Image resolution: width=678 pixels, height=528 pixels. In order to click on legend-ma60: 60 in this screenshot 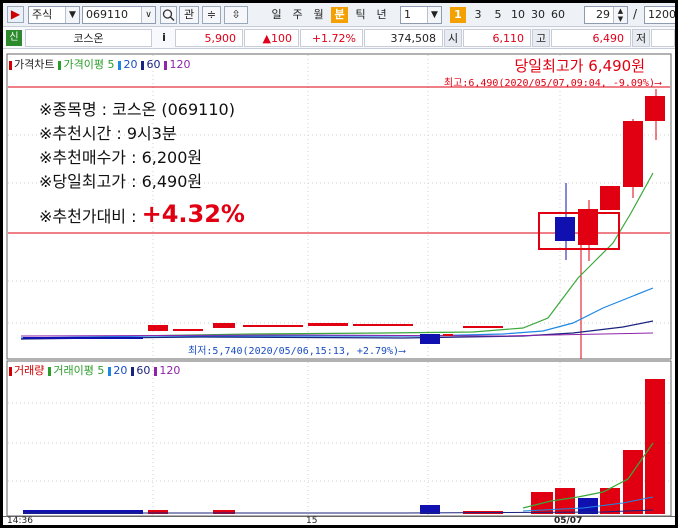, I will do `click(150, 65)`.